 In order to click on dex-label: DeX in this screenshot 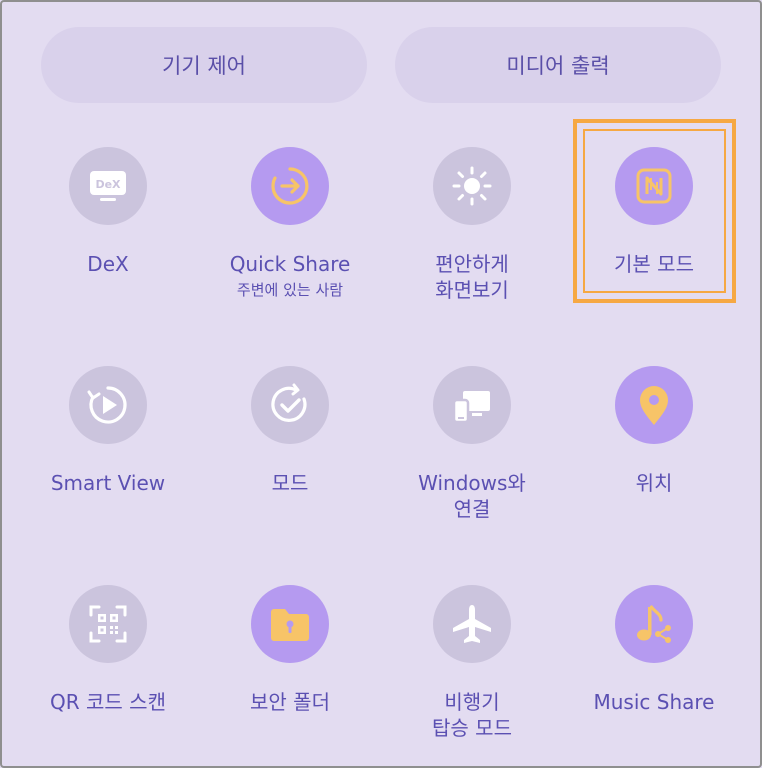, I will do `click(108, 264)`.